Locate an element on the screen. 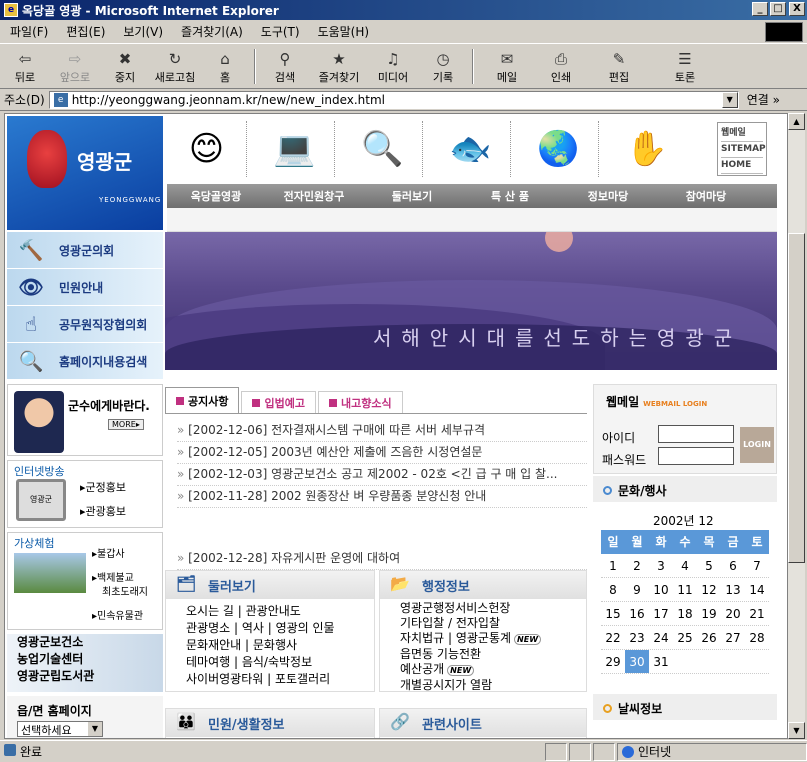 The height and width of the screenshot is (762, 807). address-dropdown-button: ▼ is located at coordinates (729, 99).